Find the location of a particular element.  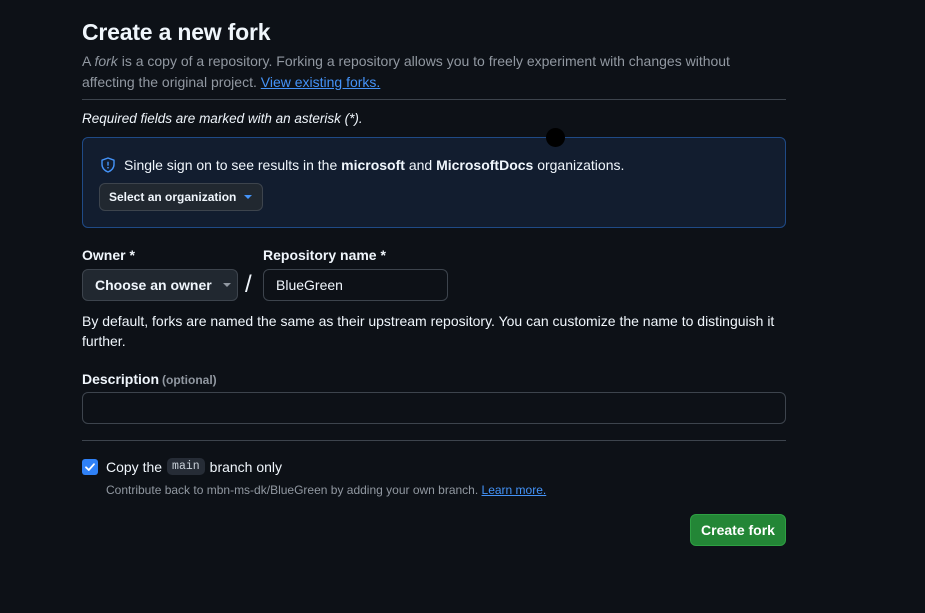

choose-owner-button: Choose an owner is located at coordinates (160, 285).